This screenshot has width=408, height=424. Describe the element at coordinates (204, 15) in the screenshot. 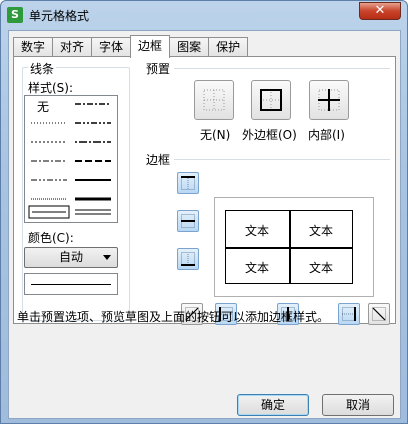

I see `title-bar: S 单元格格式 ✕` at that location.